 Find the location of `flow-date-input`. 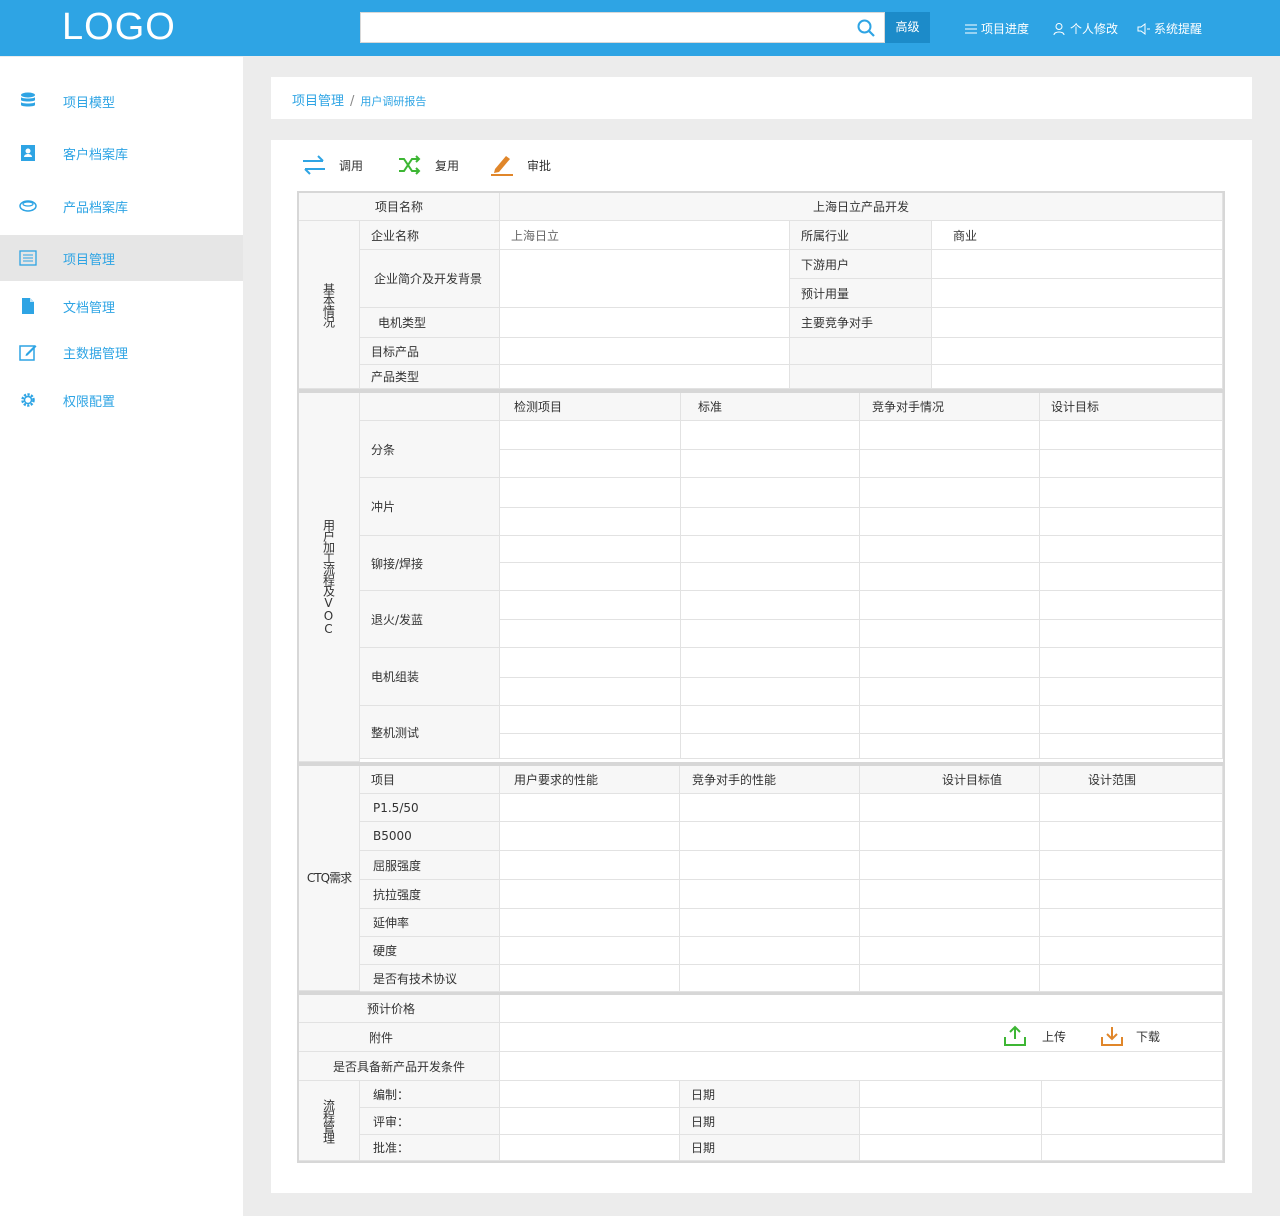

flow-date-input is located at coordinates (951, 1148).